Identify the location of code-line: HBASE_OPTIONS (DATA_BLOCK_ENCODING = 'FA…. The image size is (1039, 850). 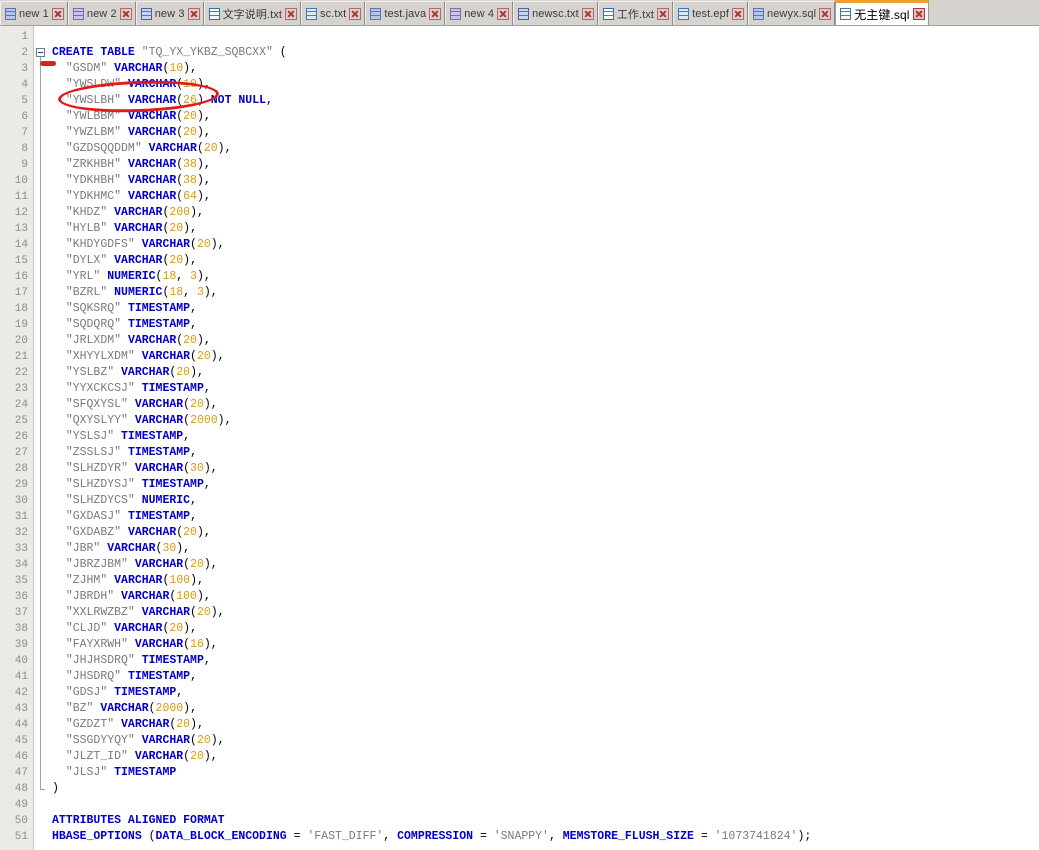
(543, 837).